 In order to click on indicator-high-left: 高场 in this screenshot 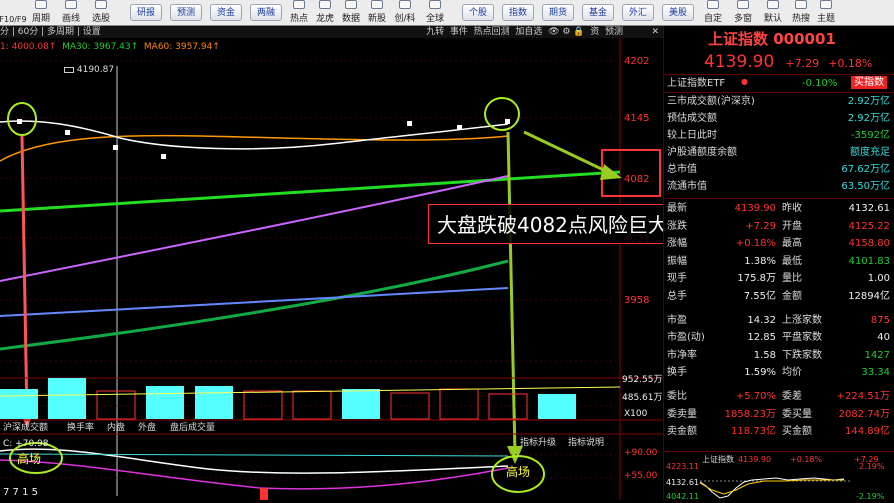, I will do `click(29, 459)`.